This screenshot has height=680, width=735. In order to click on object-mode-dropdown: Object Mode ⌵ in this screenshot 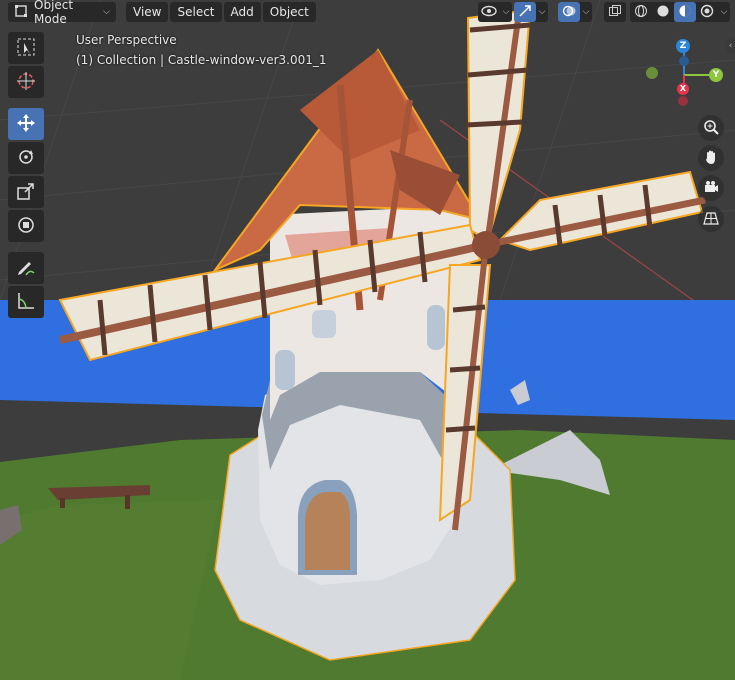, I will do `click(62, 13)`.